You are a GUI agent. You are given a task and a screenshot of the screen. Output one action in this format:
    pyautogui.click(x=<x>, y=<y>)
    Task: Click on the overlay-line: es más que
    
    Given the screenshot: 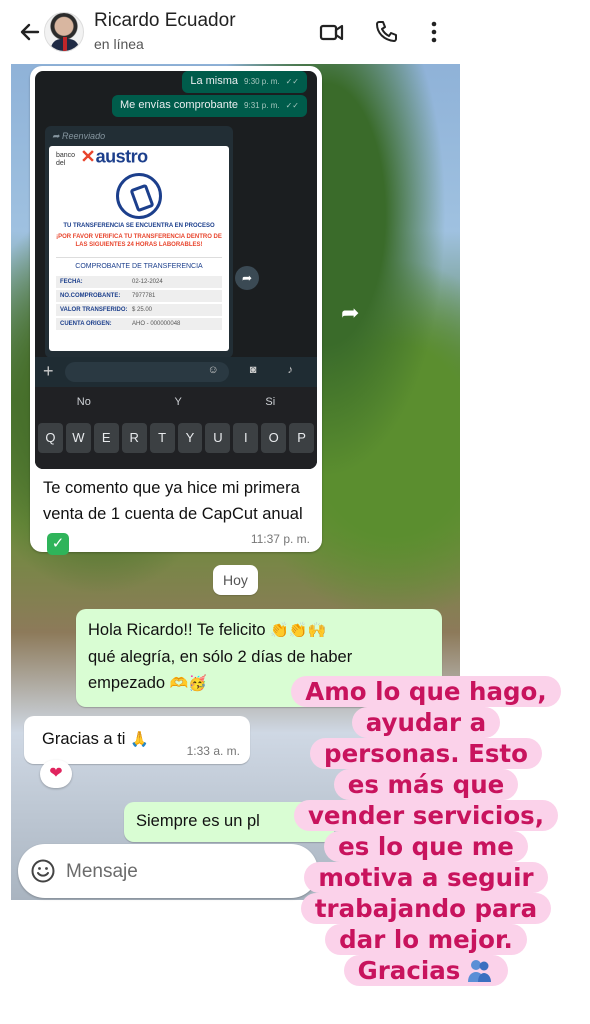 What is the action you would take?
    pyautogui.click(x=426, y=784)
    